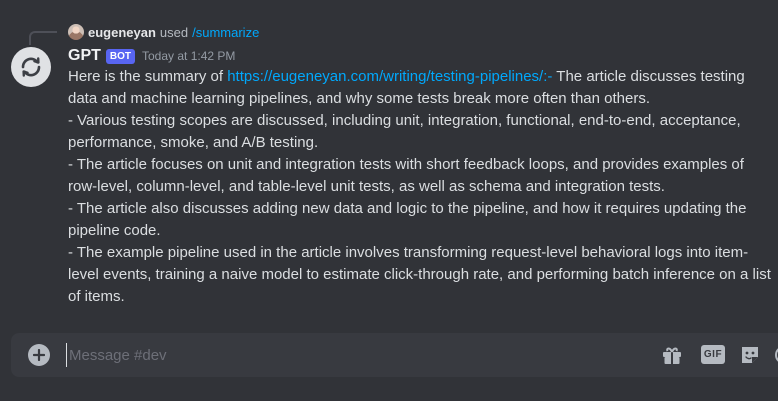 The image size is (778, 401). I want to click on message-timestamp: Today at 1:42 PM, so click(188, 56).